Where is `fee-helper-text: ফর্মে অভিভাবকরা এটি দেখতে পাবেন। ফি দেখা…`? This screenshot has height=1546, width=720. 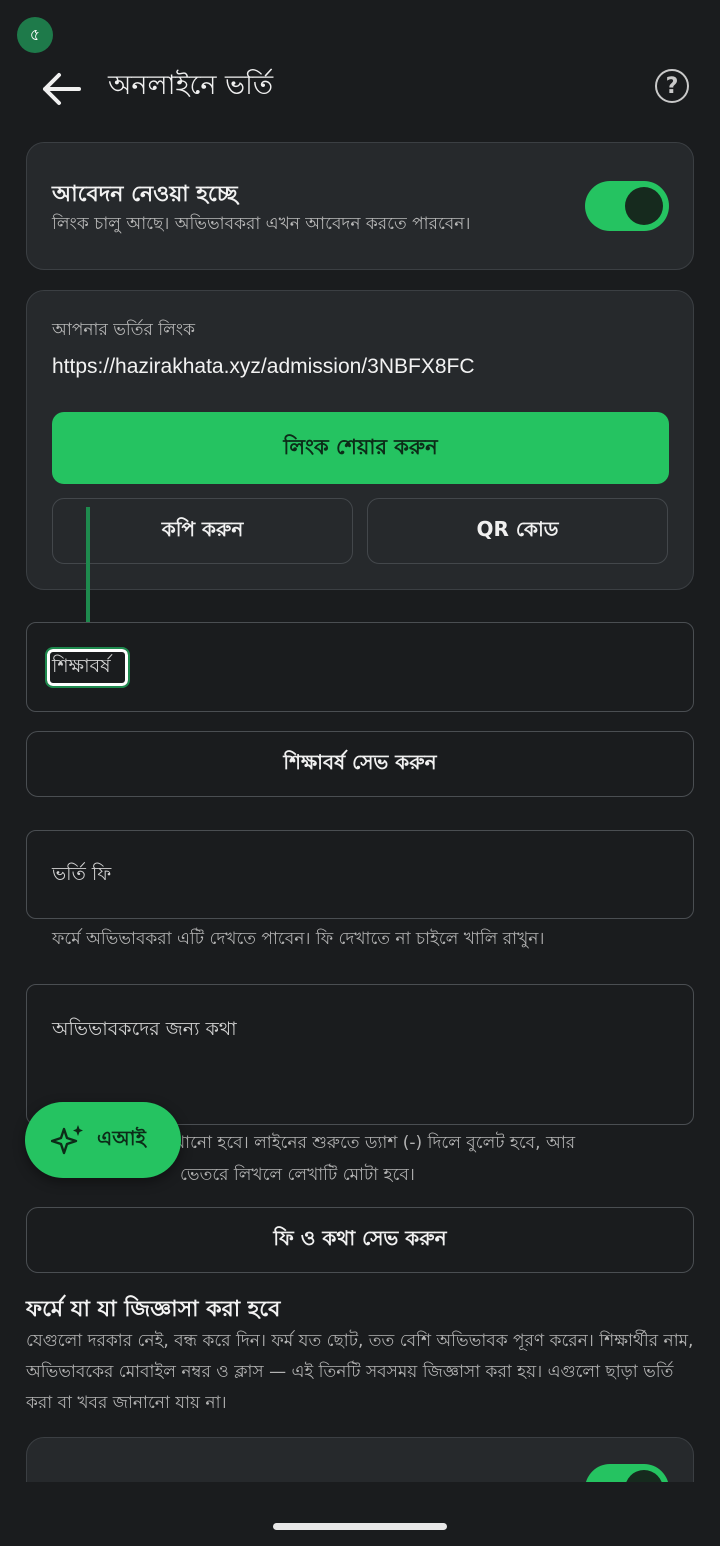 fee-helper-text: ফর্মে অভিভাবকরা এটি দেখতে পাবেন। ফি দেখা… is located at coordinates (298, 939).